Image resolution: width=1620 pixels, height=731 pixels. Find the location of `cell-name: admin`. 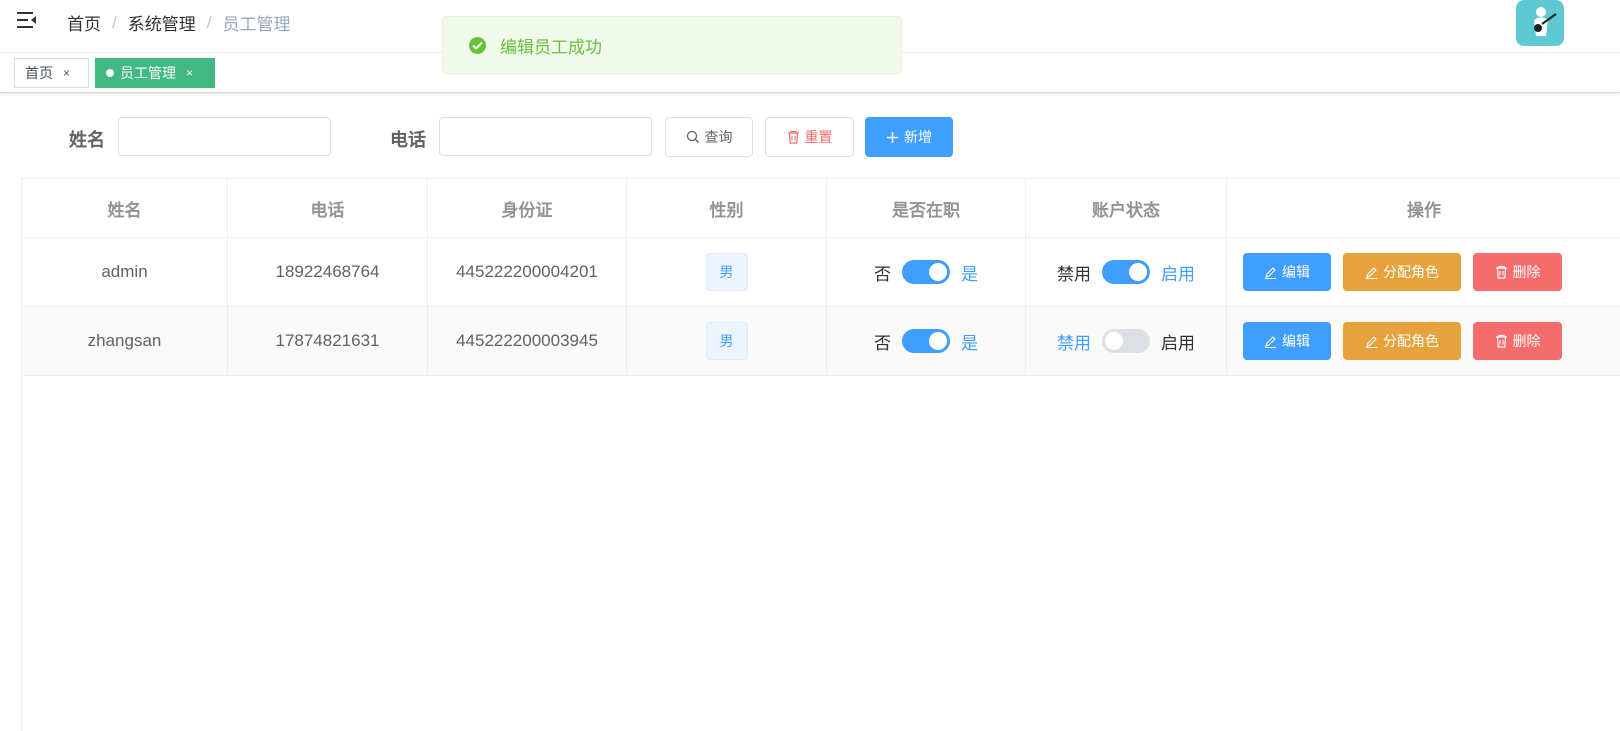

cell-name: admin is located at coordinates (125, 272).